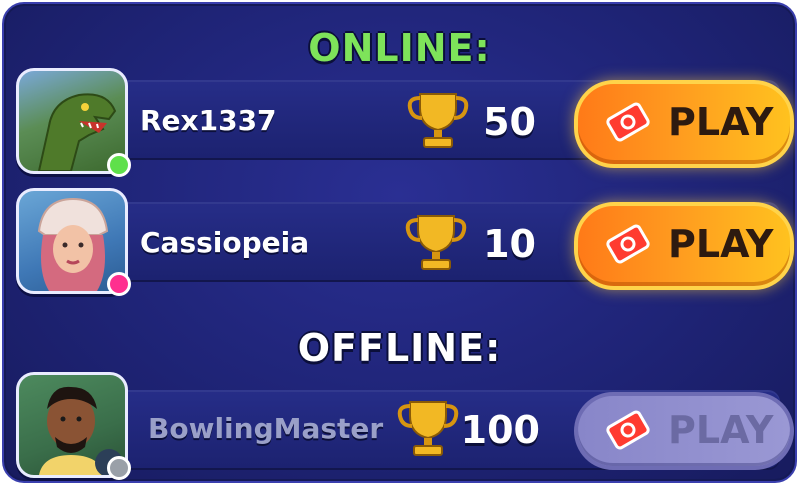 The image size is (797, 483). What do you see at coordinates (119, 165) in the screenshot?
I see `online-status-dot` at bounding box center [119, 165].